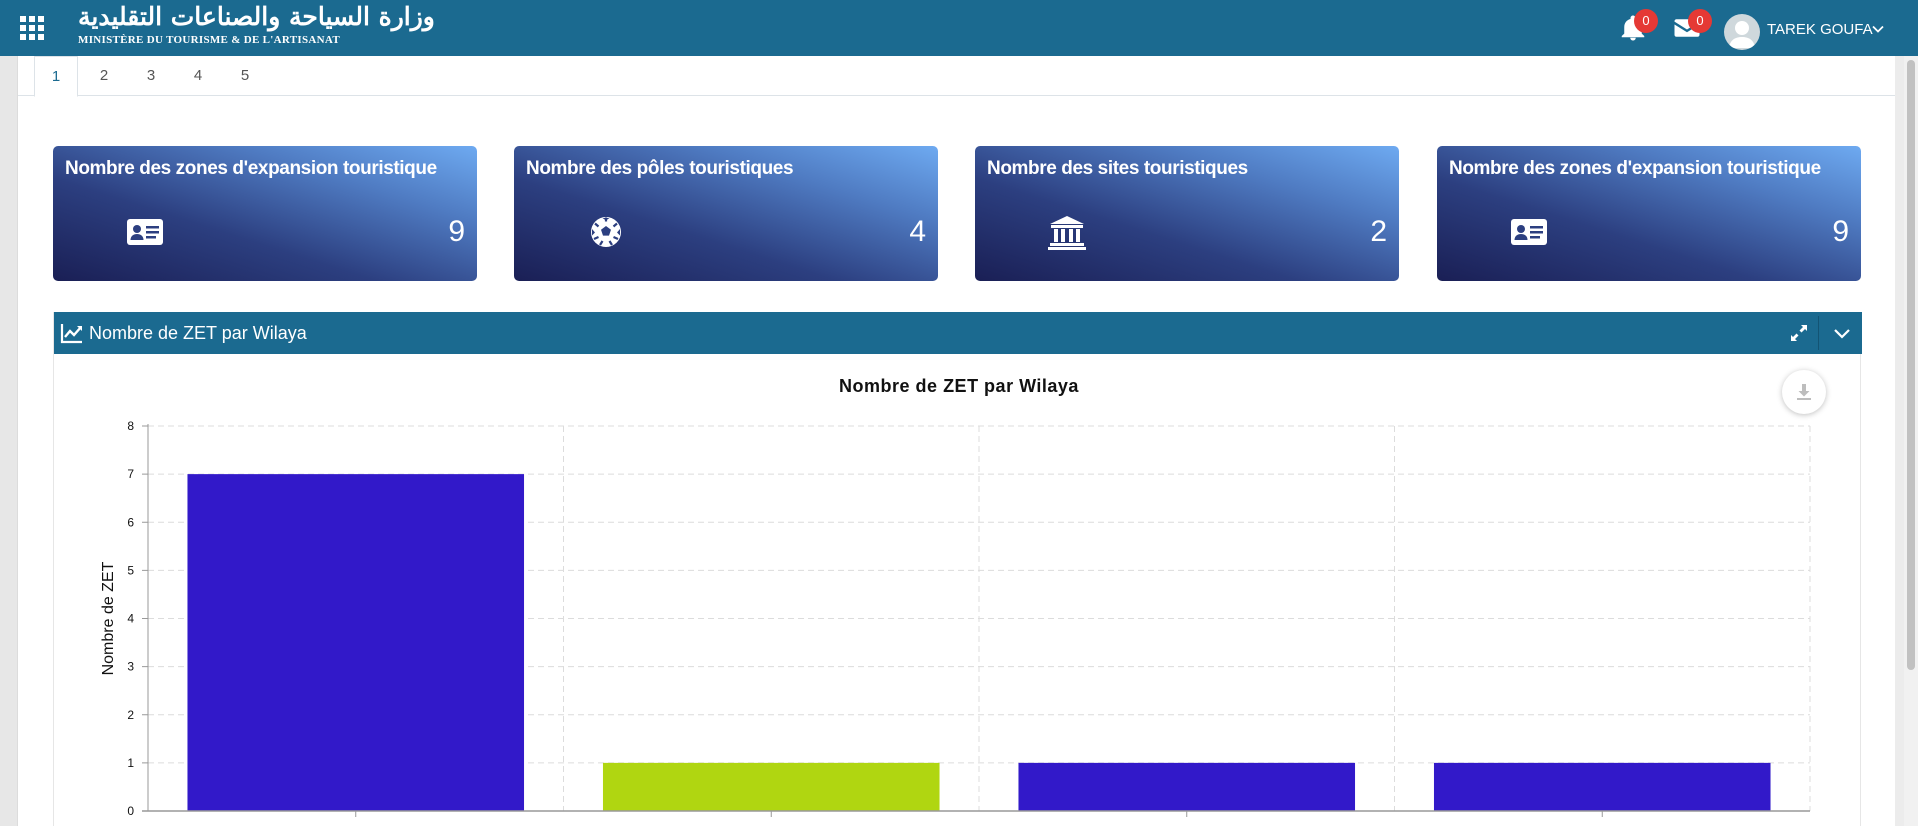  Describe the element at coordinates (198, 333) in the screenshot. I see `chart-panel-title: Nombre de ZET par Wilaya` at that location.